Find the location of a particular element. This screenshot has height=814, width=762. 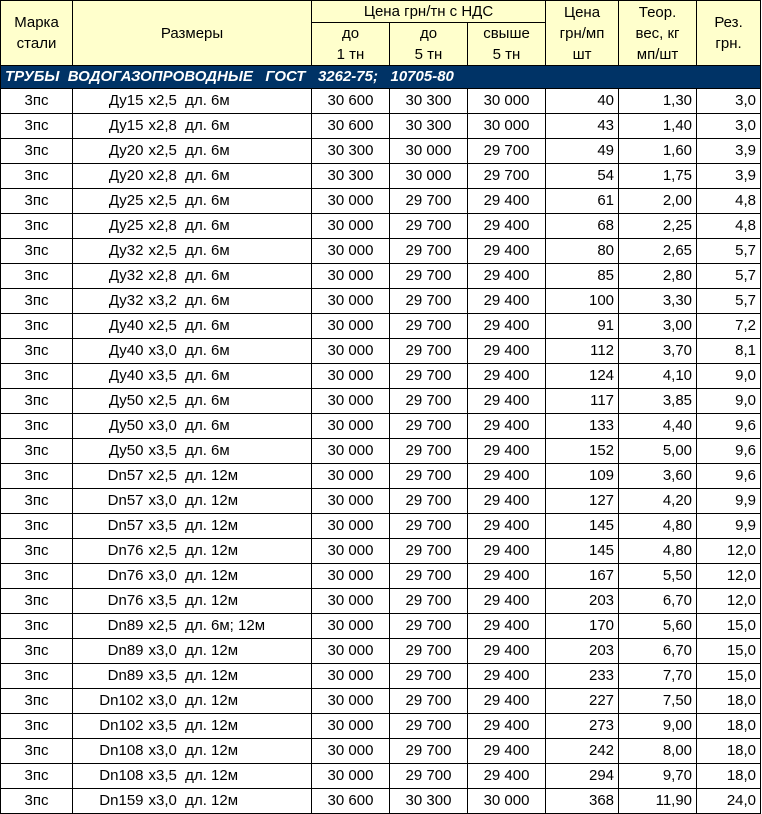

cell-theoretical-weight: 4,80 is located at coordinates (658, 551).